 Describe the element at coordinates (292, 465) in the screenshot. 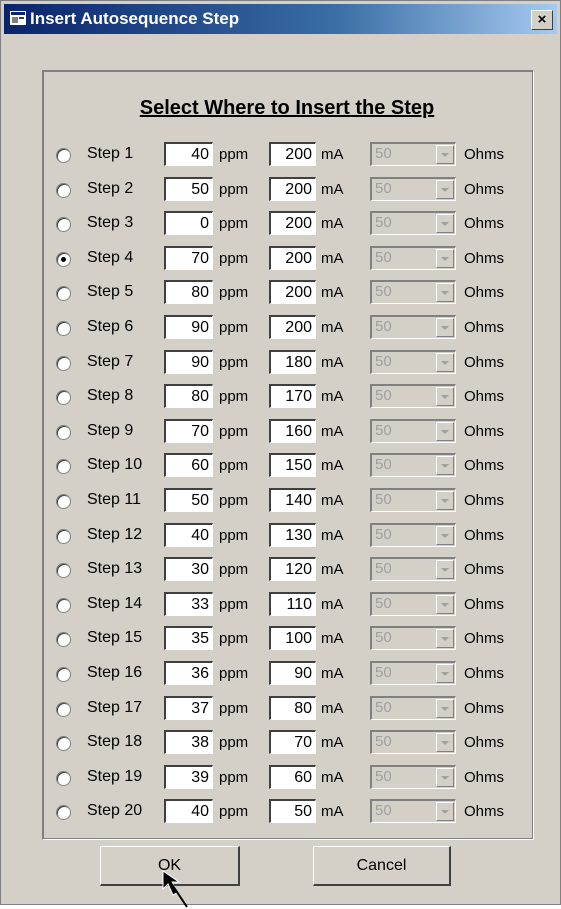

I see `ma-input: 150` at that location.